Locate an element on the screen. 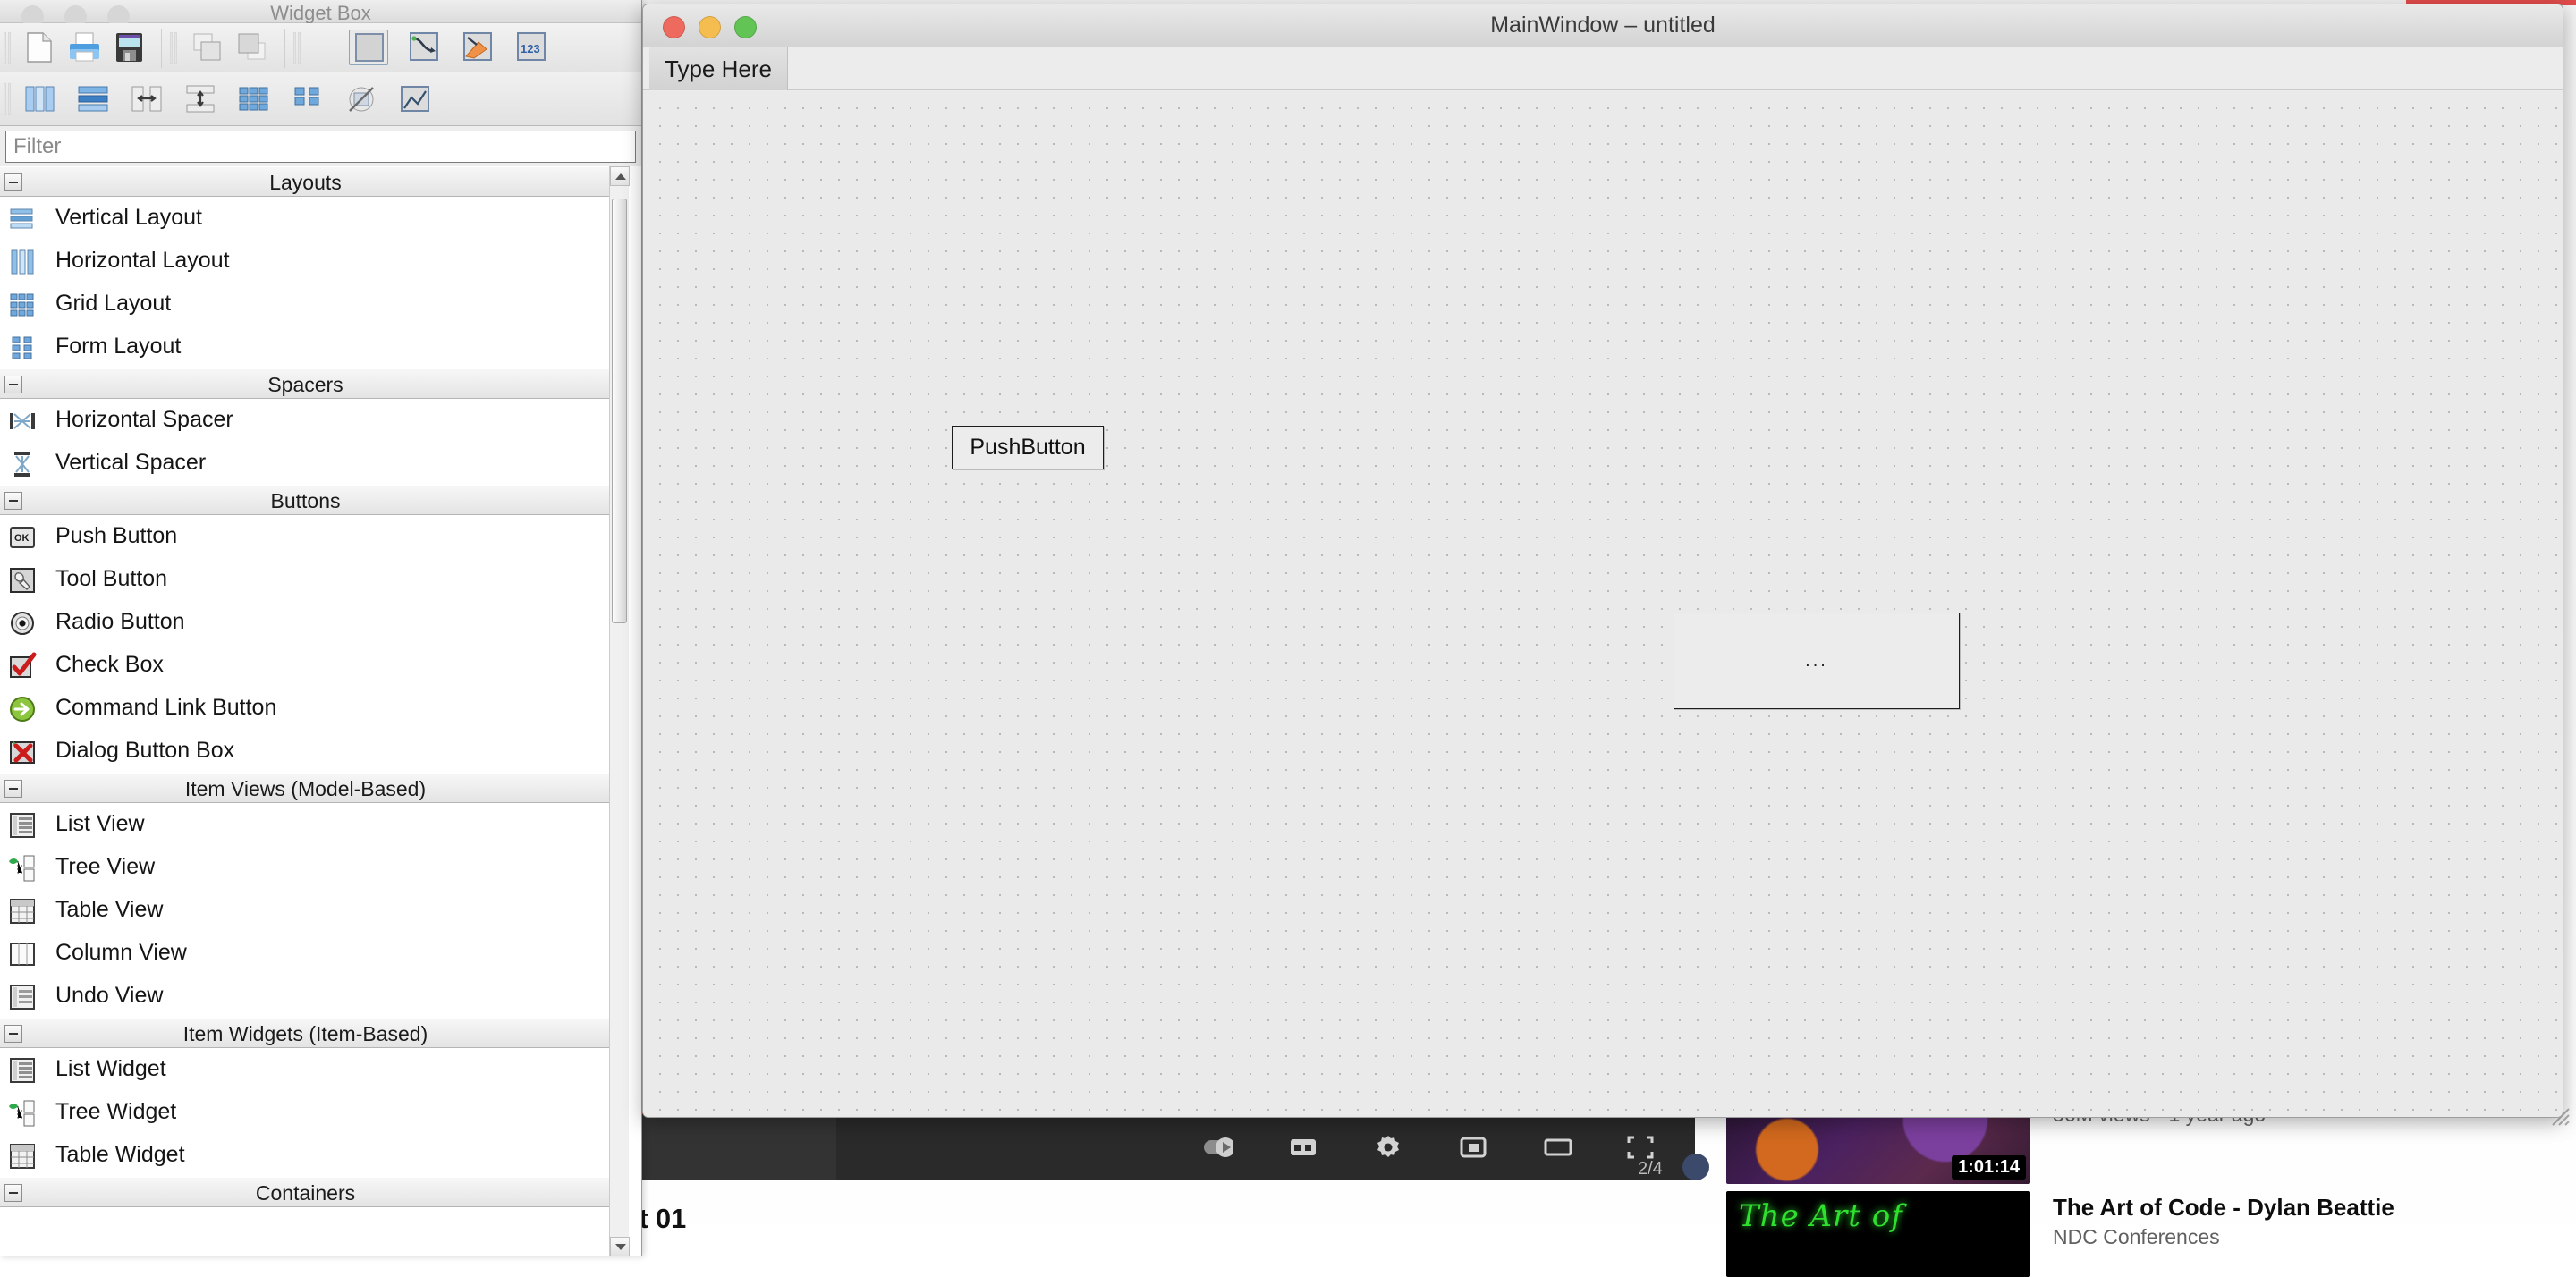 Image resolution: width=2576 pixels, height=1277 pixels. layout-grid-icon is located at coordinates (254, 99).